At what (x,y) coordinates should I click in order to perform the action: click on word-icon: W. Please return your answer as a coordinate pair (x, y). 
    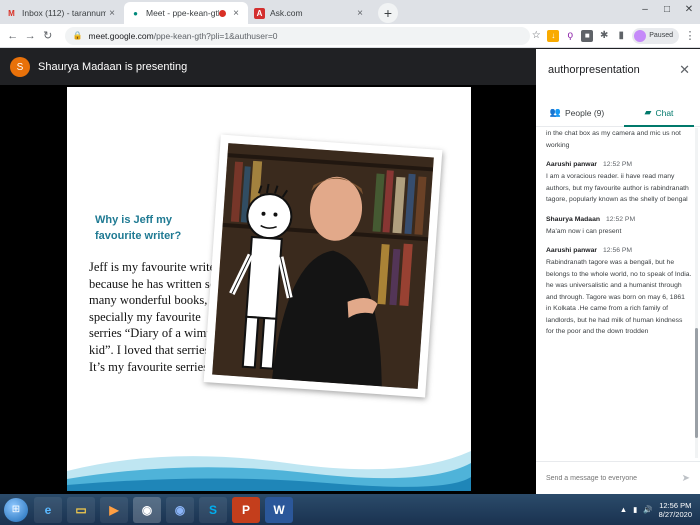
    Looking at the image, I should click on (279, 509).